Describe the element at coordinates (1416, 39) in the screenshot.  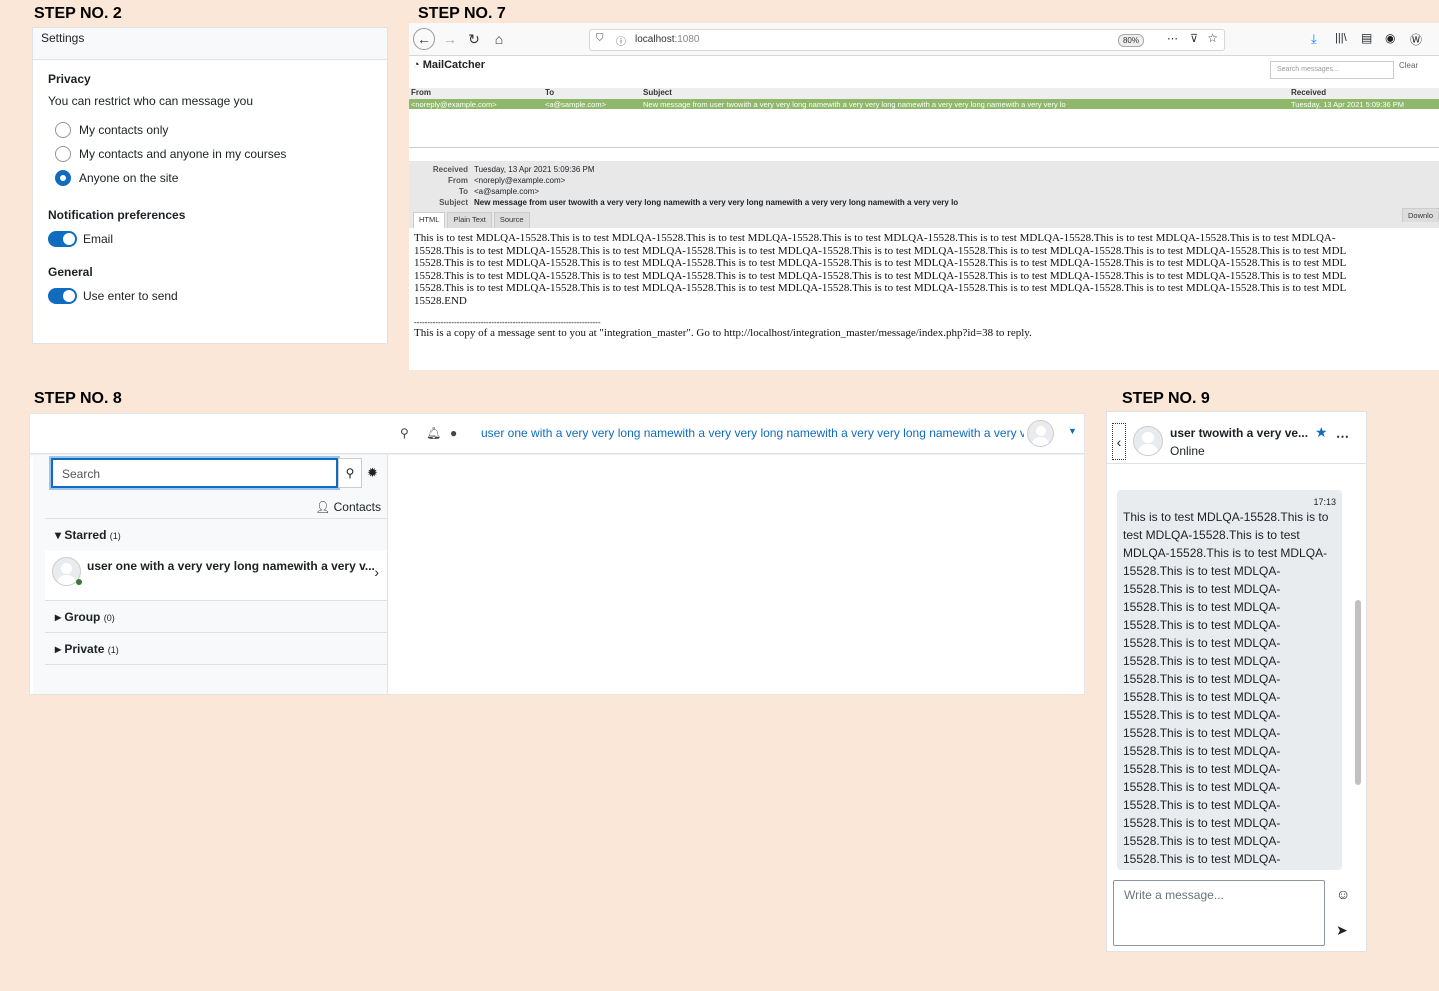
I see `extension-icon: Ⓦ` at that location.